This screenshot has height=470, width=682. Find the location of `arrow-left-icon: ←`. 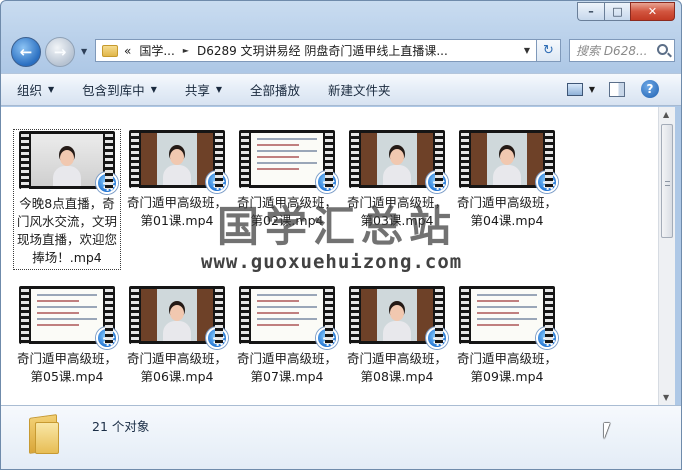

arrow-left-icon: ← is located at coordinates (26, 52).